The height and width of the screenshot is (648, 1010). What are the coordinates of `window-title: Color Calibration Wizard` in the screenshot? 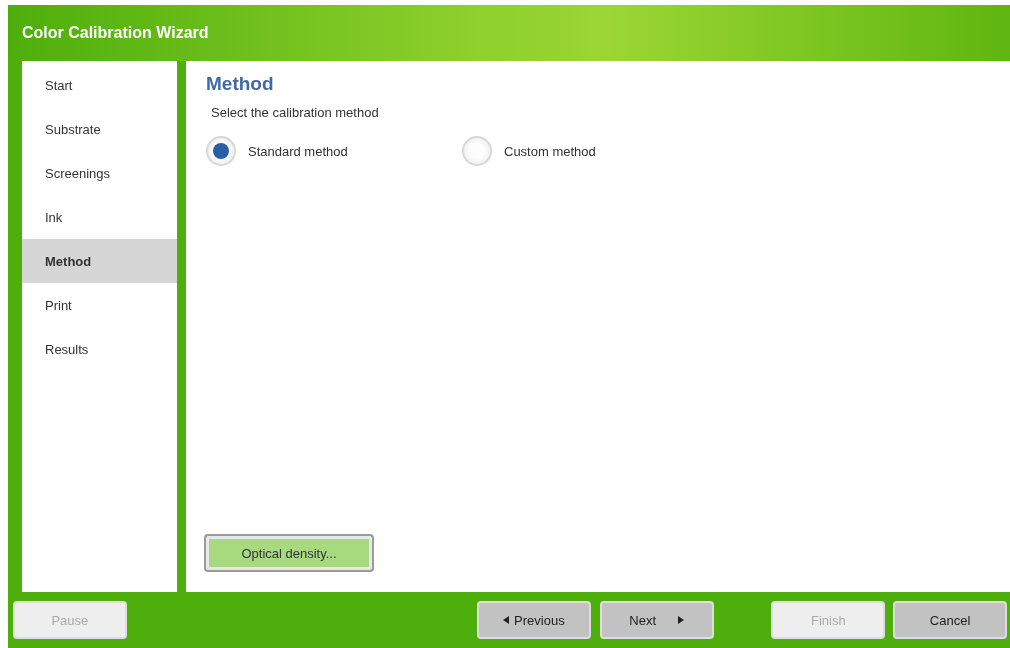 It's located at (115, 33).